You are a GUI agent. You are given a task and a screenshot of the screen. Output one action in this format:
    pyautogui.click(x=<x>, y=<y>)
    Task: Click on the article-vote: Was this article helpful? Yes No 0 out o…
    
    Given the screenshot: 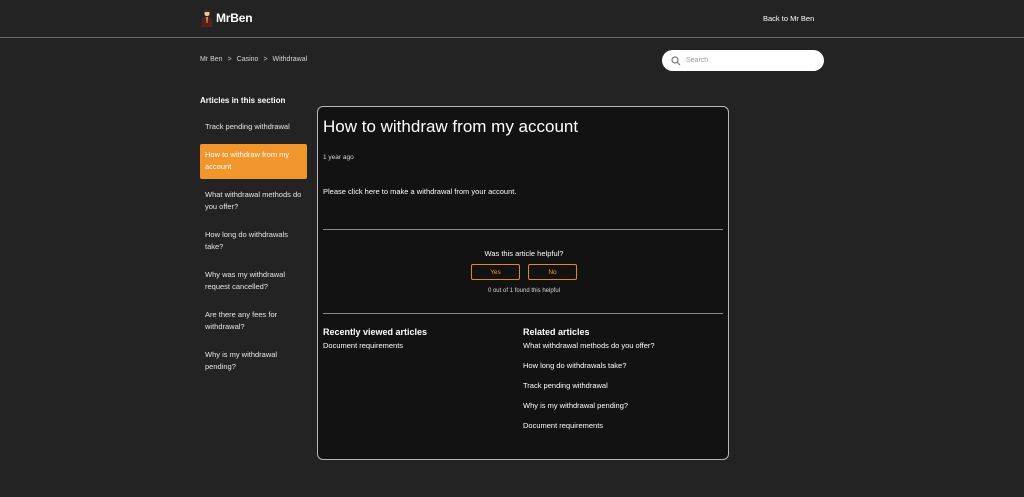 What is the action you would take?
    pyautogui.click(x=524, y=271)
    